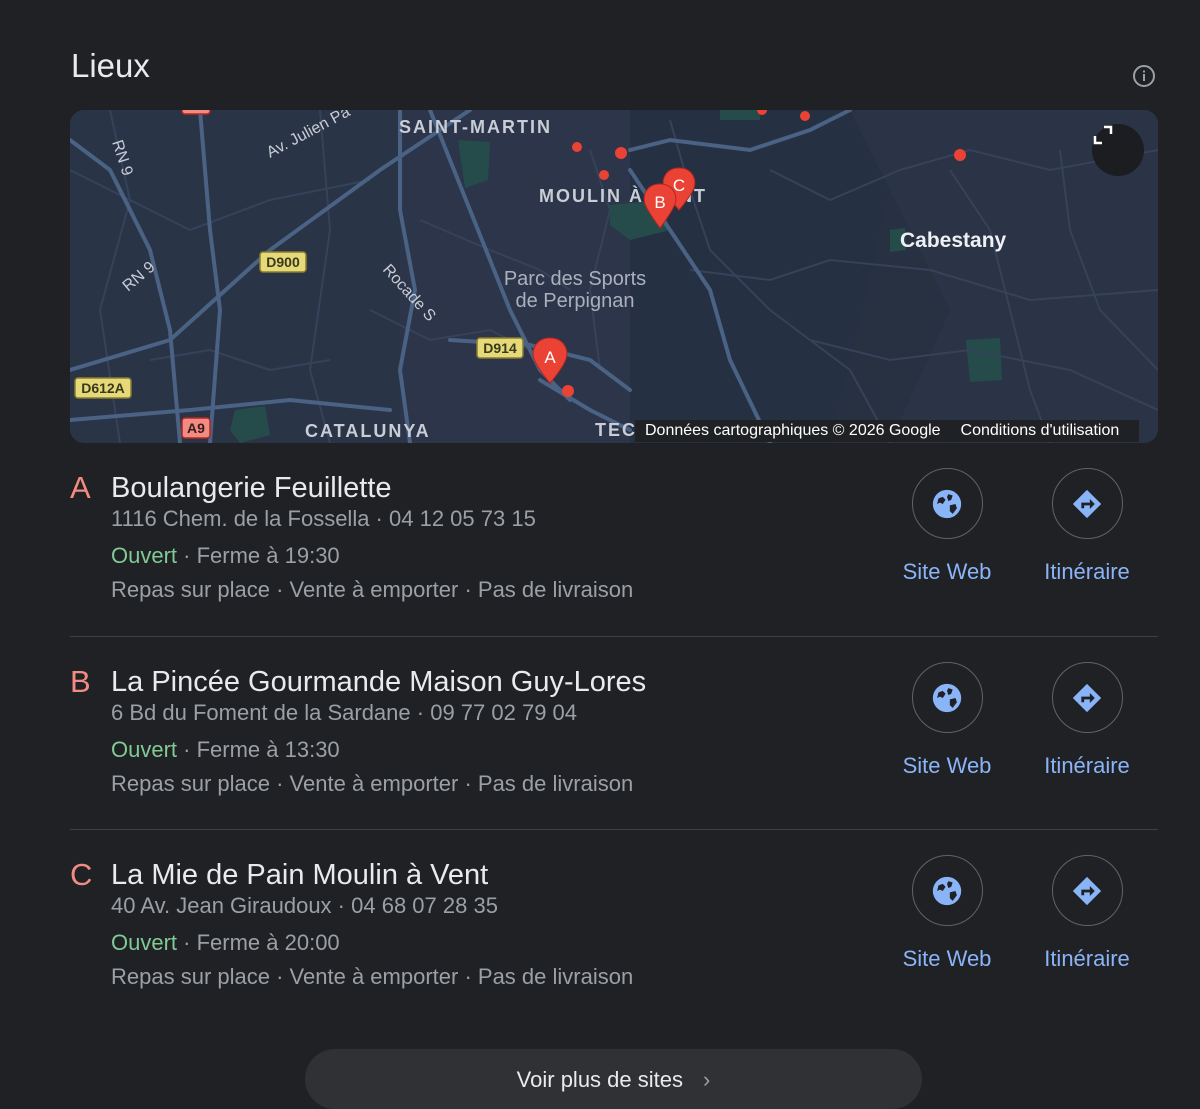 Image resolution: width=1200 pixels, height=1109 pixels. What do you see at coordinates (600, 1080) in the screenshot?
I see `more-places-label: Voir plus de sites` at bounding box center [600, 1080].